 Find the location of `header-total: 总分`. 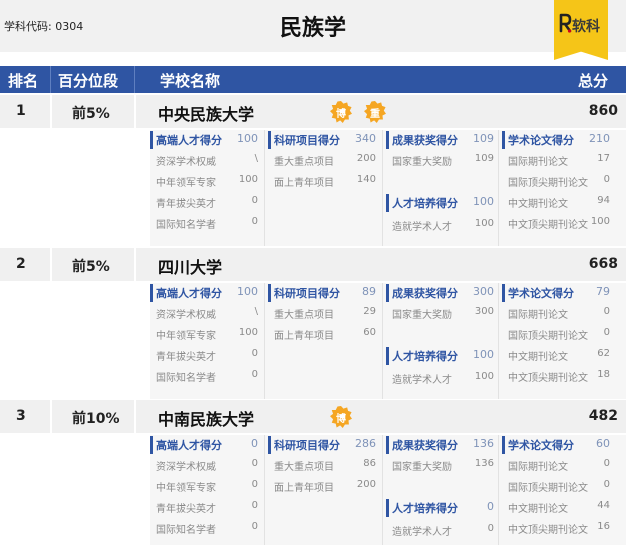

header-total: 总分 is located at coordinates (593, 80).